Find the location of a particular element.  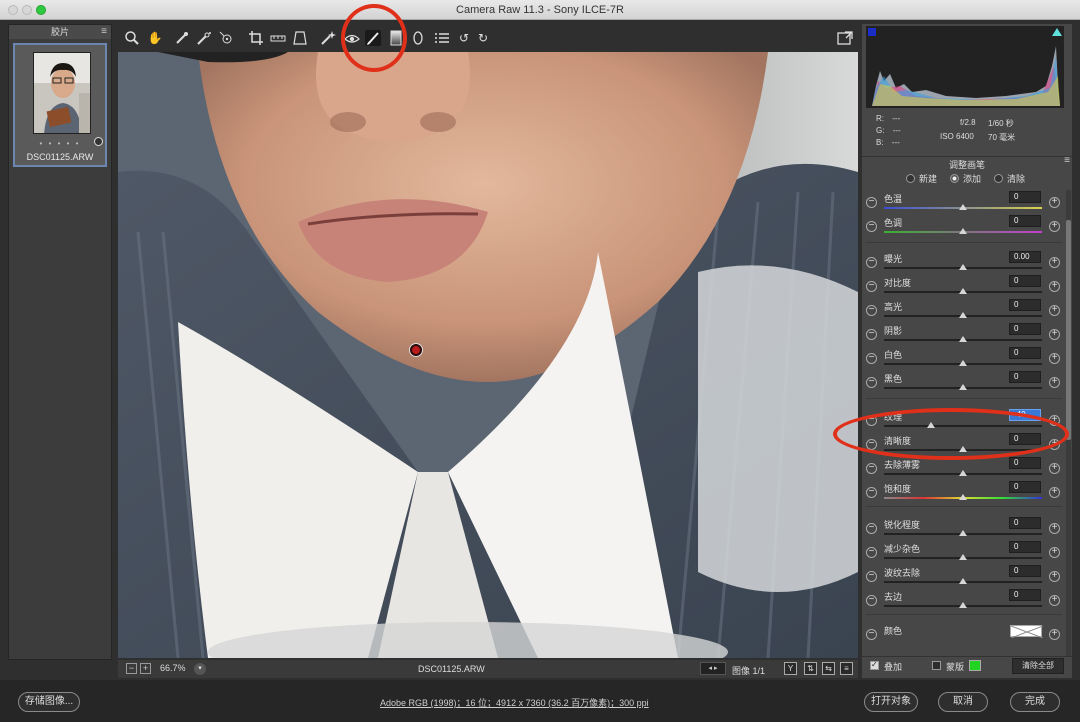

highlight-clipping-icon is located at coordinates (1057, 32).